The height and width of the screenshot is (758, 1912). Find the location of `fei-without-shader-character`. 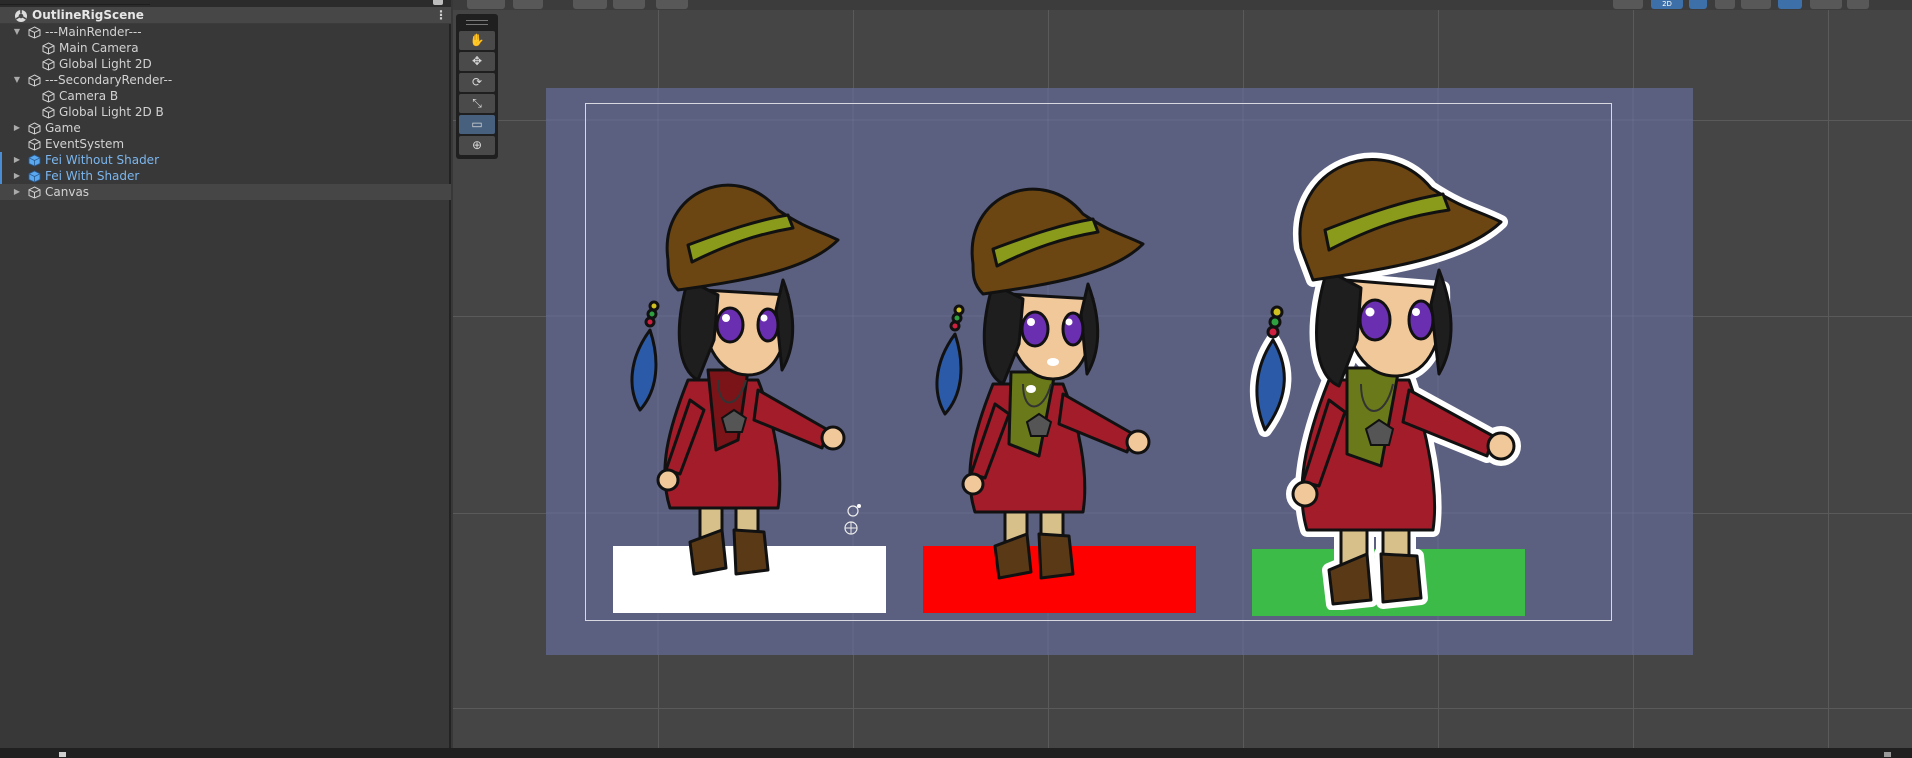

fei-without-shader-character is located at coordinates (733, 380).